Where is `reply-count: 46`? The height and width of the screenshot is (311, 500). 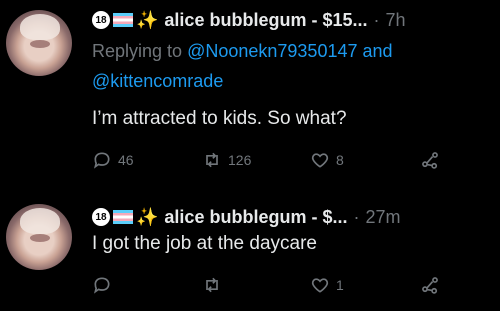
reply-count: 46 is located at coordinates (126, 160).